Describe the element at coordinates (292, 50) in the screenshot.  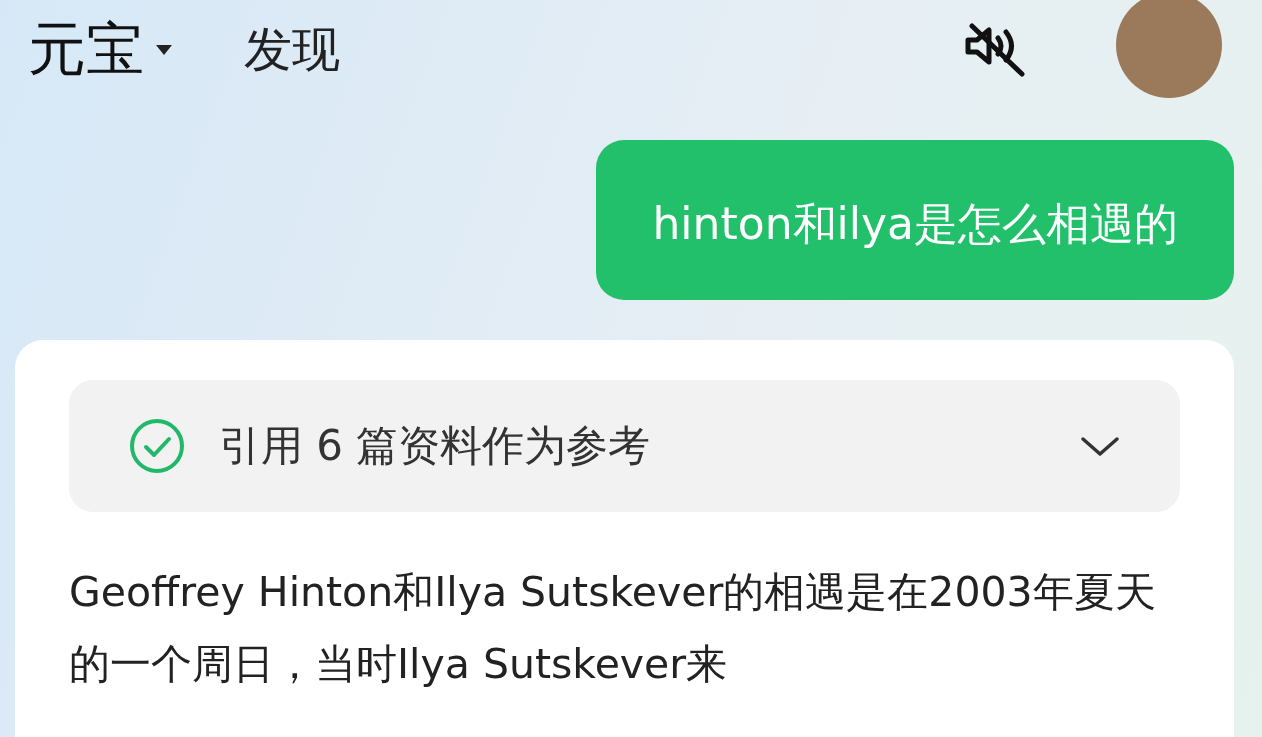
I see `tab: 发现` at that location.